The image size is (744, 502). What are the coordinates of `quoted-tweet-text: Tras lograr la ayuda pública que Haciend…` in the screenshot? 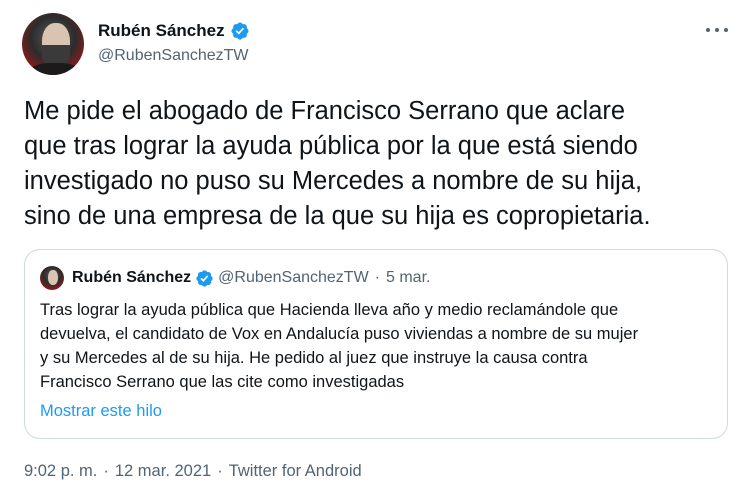 It's located at (339, 346).